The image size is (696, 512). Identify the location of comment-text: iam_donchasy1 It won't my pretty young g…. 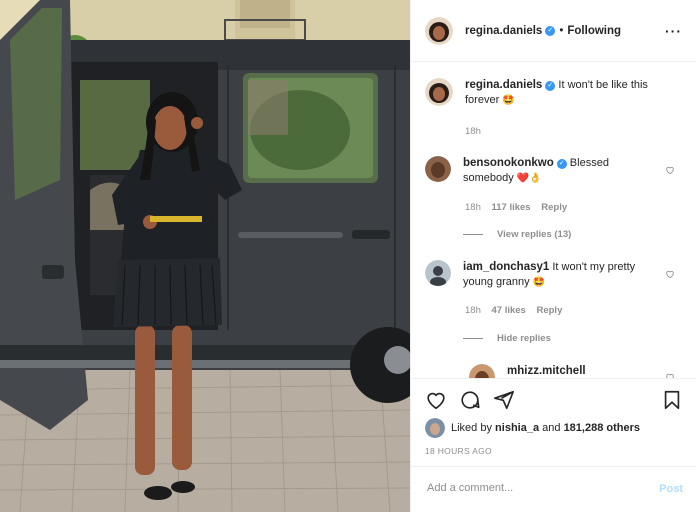
(568, 275).